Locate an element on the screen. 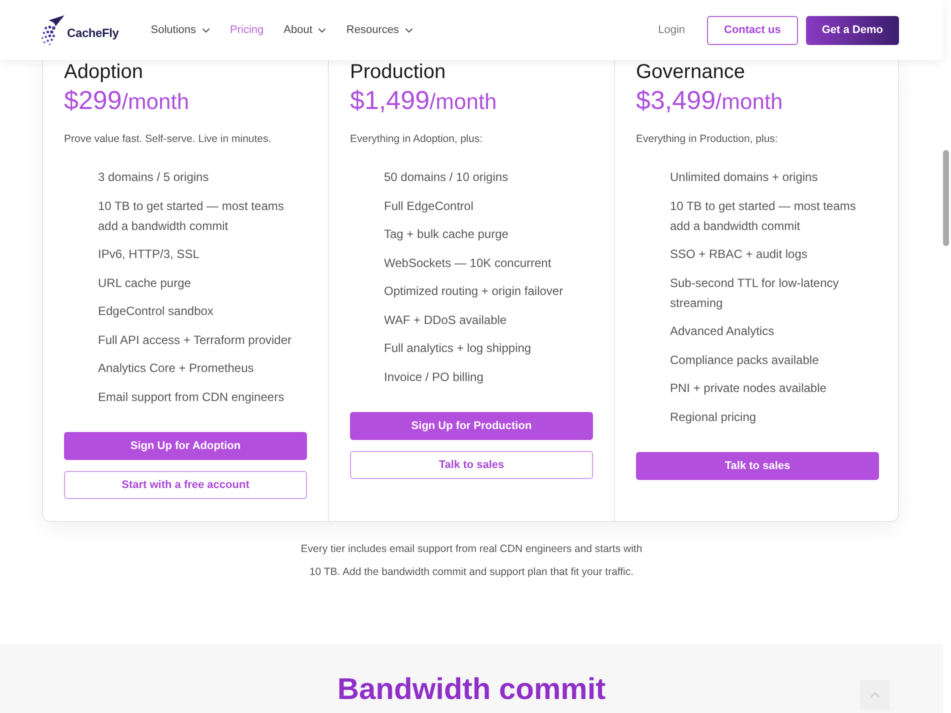 The height and width of the screenshot is (713, 951). feature-item: URL cache purge is located at coordinates (145, 283).